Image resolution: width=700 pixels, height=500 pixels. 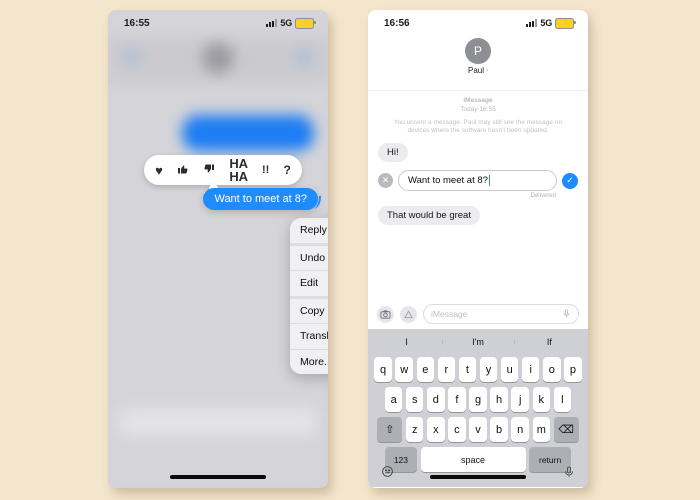 What do you see at coordinates (312, 310) in the screenshot?
I see `context-menu-label: Copy` at bounding box center [312, 310].